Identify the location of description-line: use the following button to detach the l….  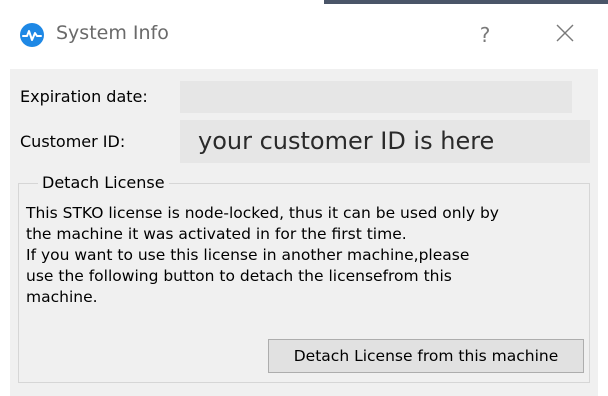
(239, 276).